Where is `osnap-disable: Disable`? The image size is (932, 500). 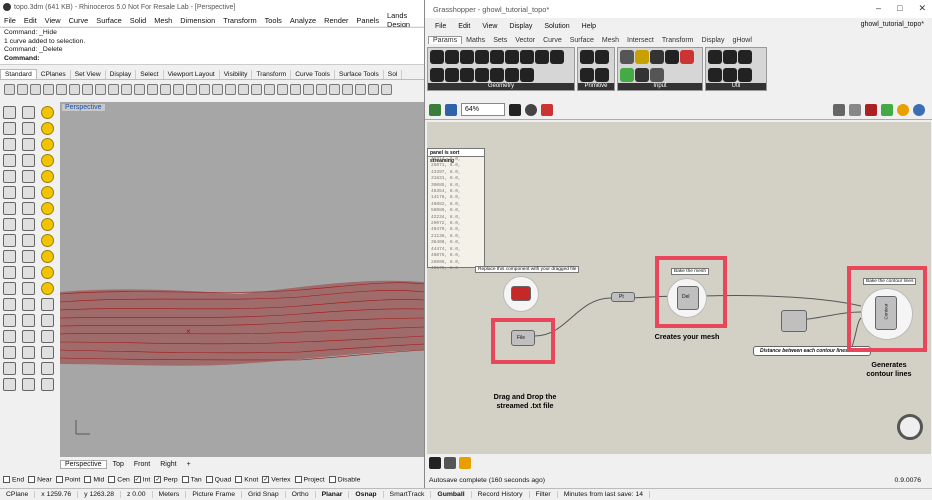 osnap-disable: Disable is located at coordinates (344, 480).